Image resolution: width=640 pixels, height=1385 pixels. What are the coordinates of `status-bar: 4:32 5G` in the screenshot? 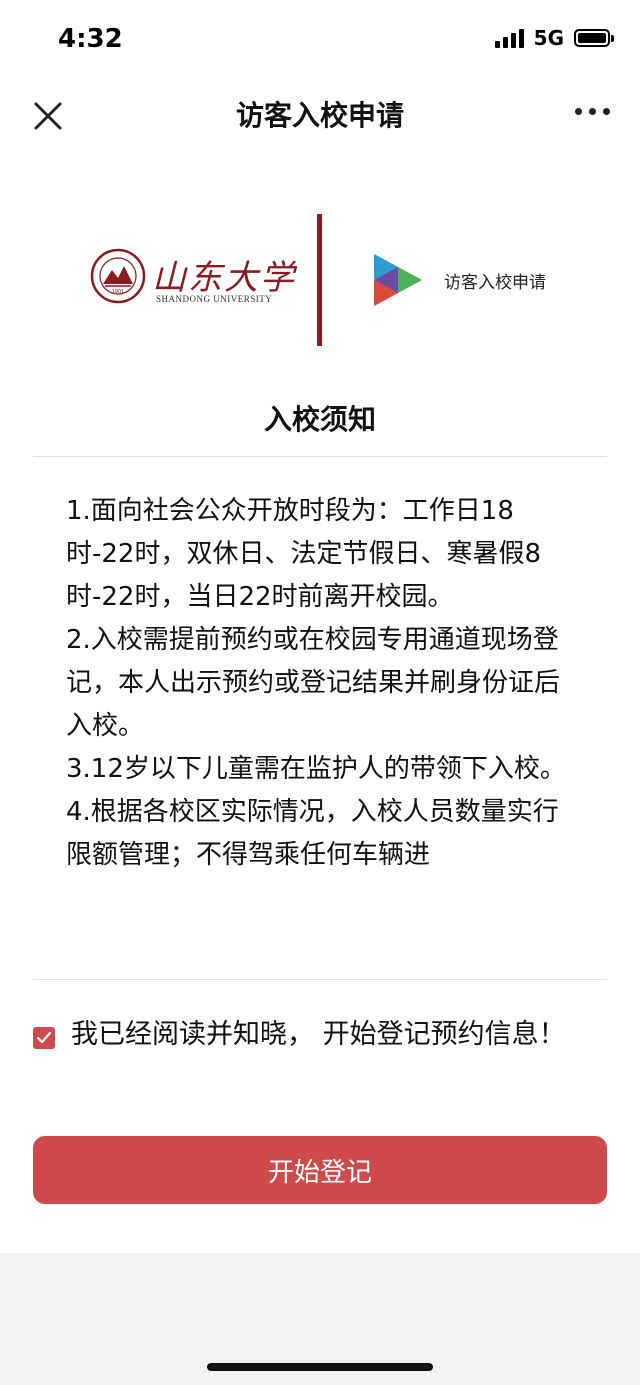 It's located at (320, 40).